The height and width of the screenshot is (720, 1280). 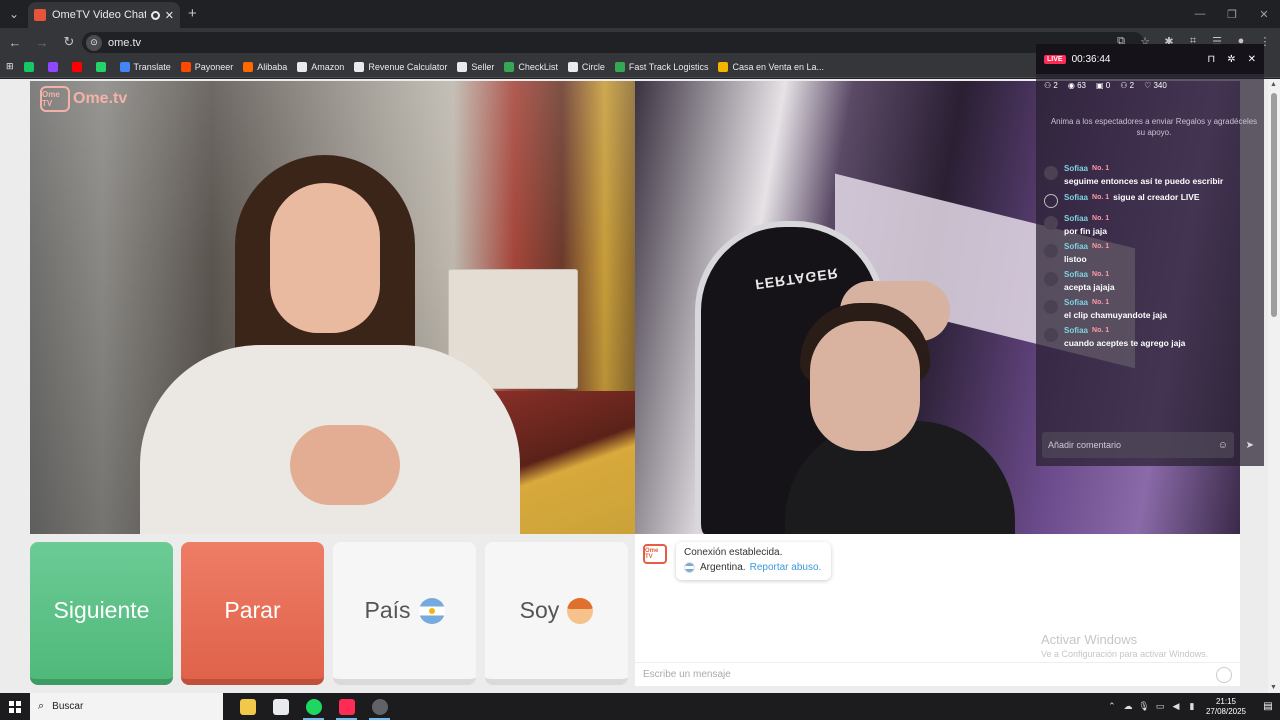 I want to click on minimize-icon: —, so click(x=1200, y=14).